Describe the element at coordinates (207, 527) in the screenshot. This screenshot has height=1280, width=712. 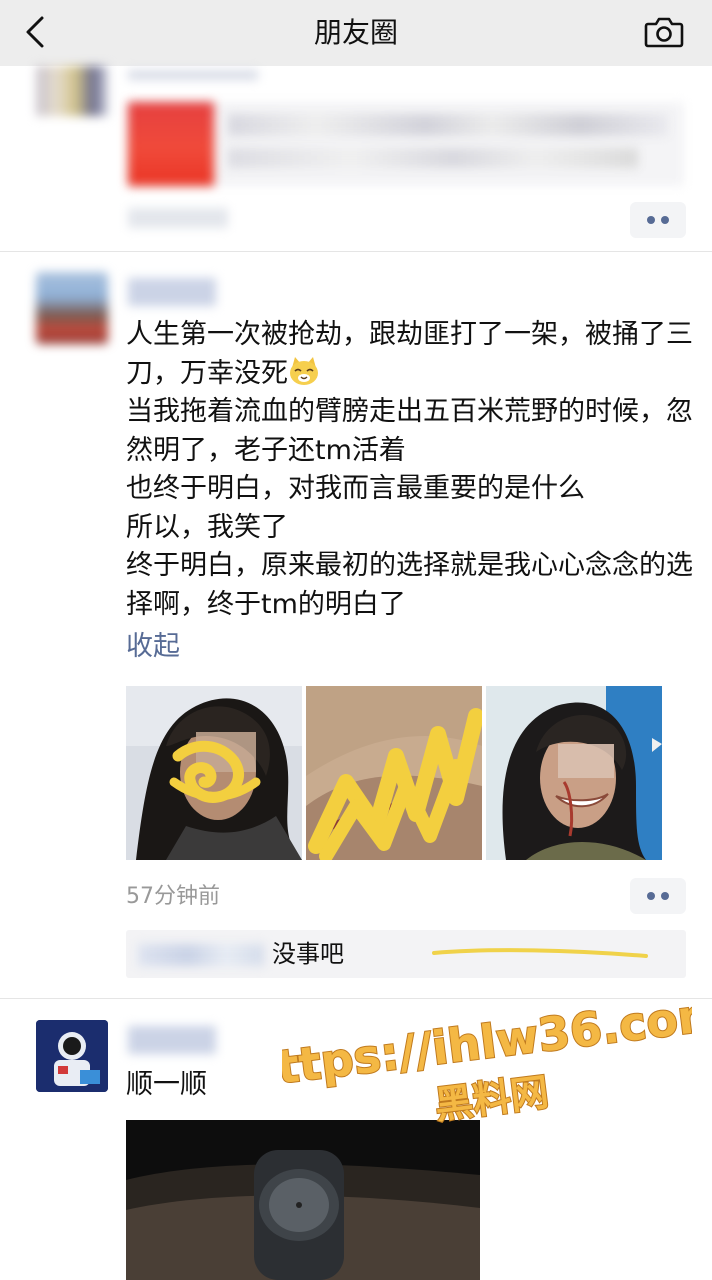
I see `post-line: 所以，我笑了` at that location.